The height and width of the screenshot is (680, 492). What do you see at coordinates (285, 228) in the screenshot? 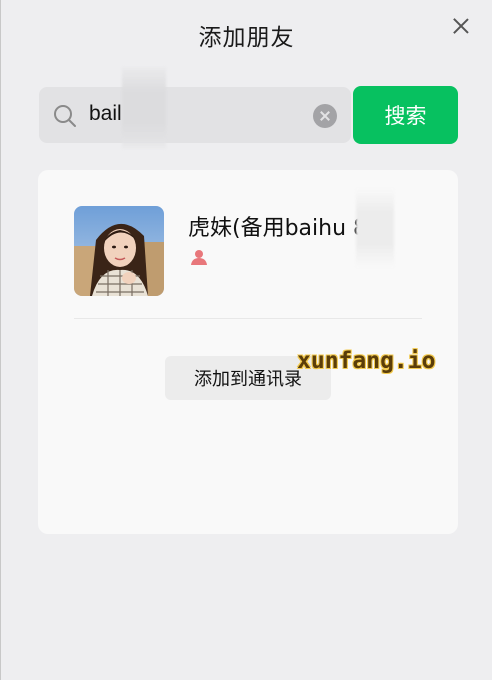
I see `contact-name: 虎妹(备用baihu 81` at bounding box center [285, 228].